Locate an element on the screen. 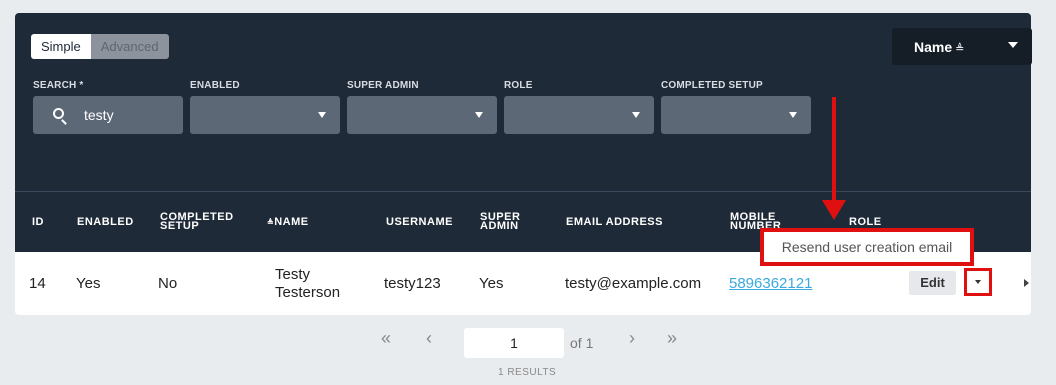 This screenshot has width=1056, height=385. column-email: EMAIL ADDRESS is located at coordinates (614, 222).